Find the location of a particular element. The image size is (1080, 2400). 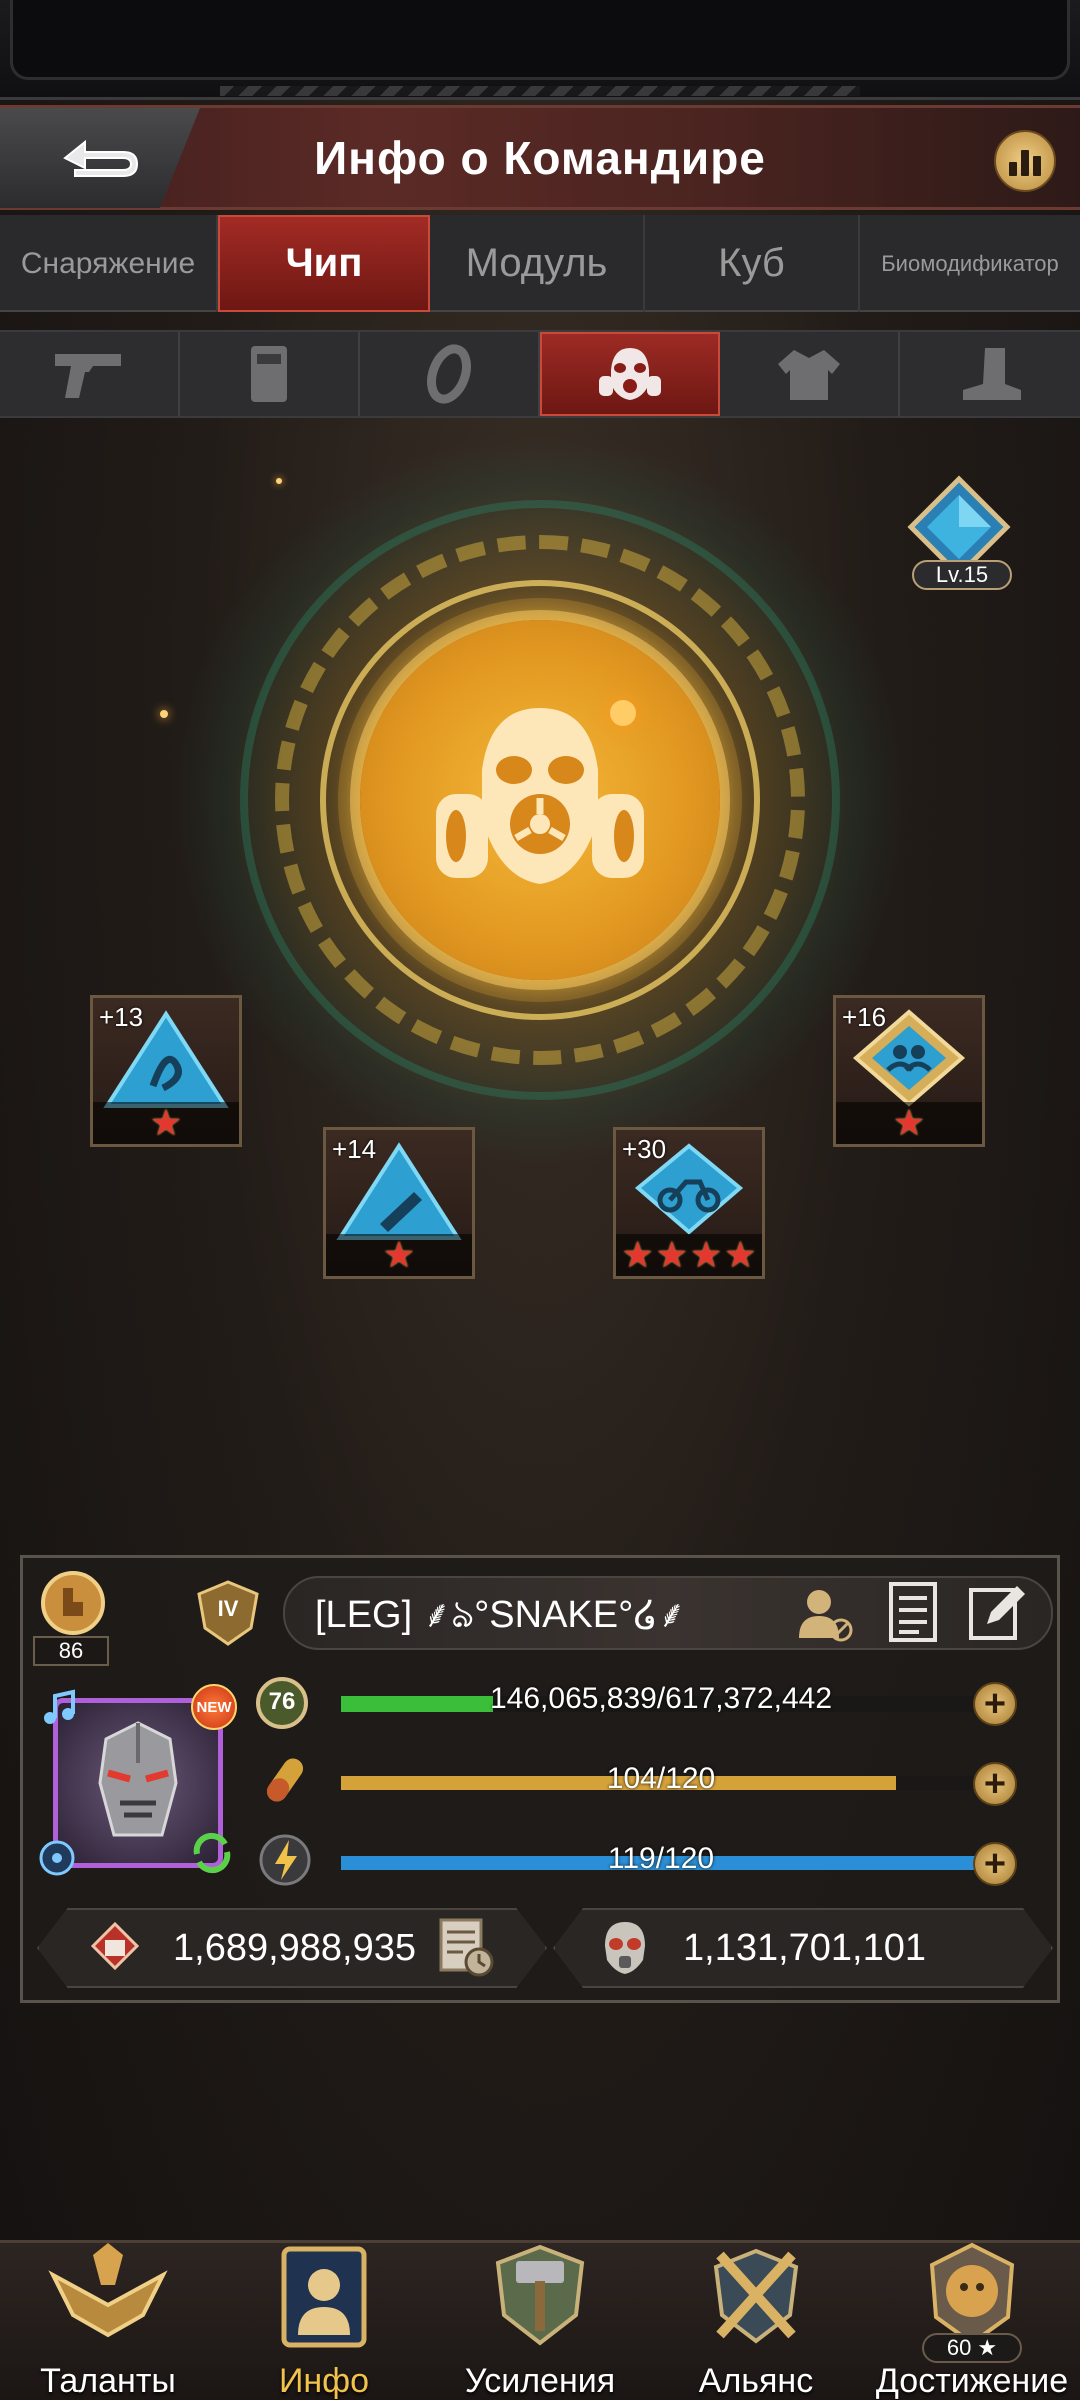

music-note-icon is located at coordinates (59, 1706).